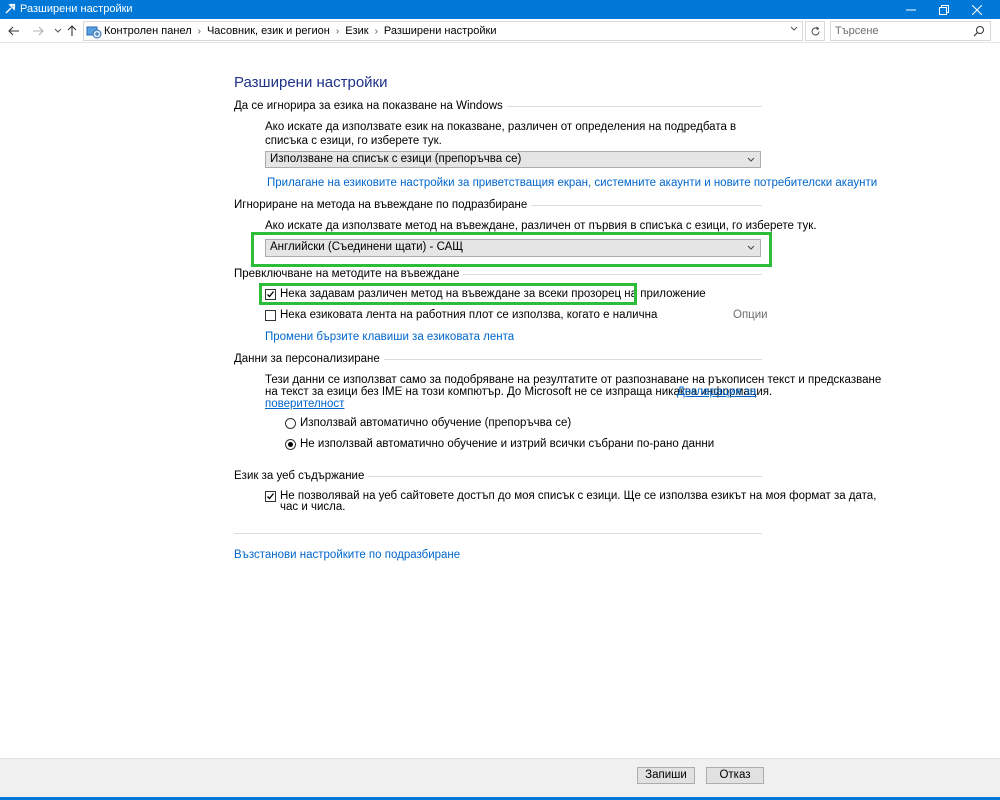 This screenshot has width=1000, height=800. I want to click on control-panel-icon, so click(94, 32).